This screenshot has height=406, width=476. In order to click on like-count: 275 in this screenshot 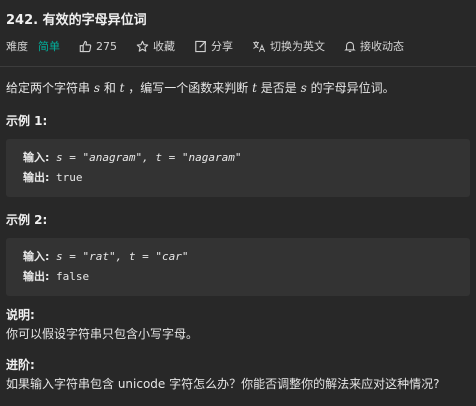, I will do `click(106, 46)`.